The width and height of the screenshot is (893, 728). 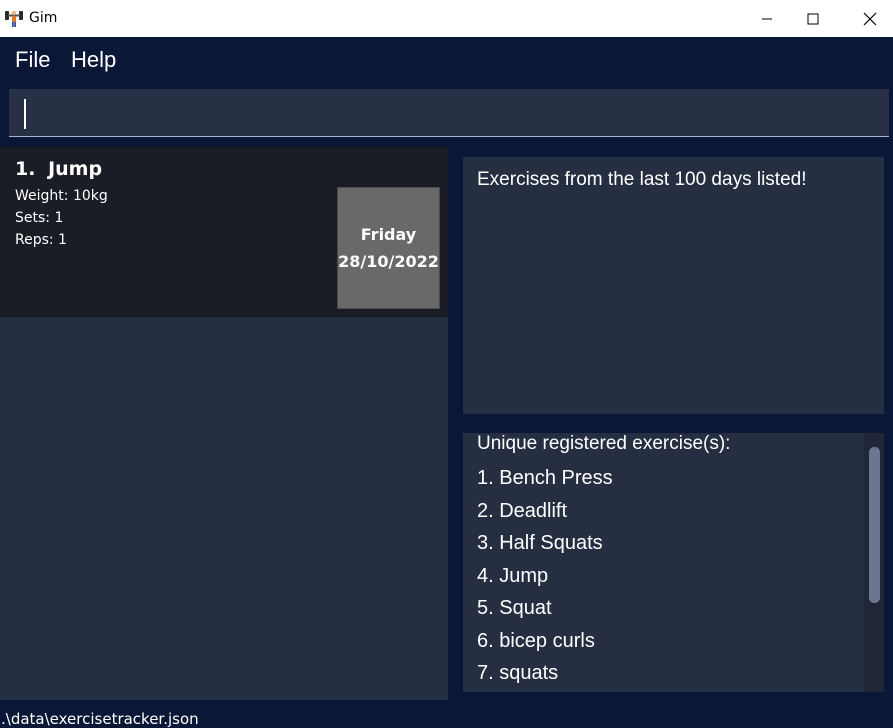 I want to click on unique-exercises-heading: Unique registered exercise(s):, so click(x=604, y=443).